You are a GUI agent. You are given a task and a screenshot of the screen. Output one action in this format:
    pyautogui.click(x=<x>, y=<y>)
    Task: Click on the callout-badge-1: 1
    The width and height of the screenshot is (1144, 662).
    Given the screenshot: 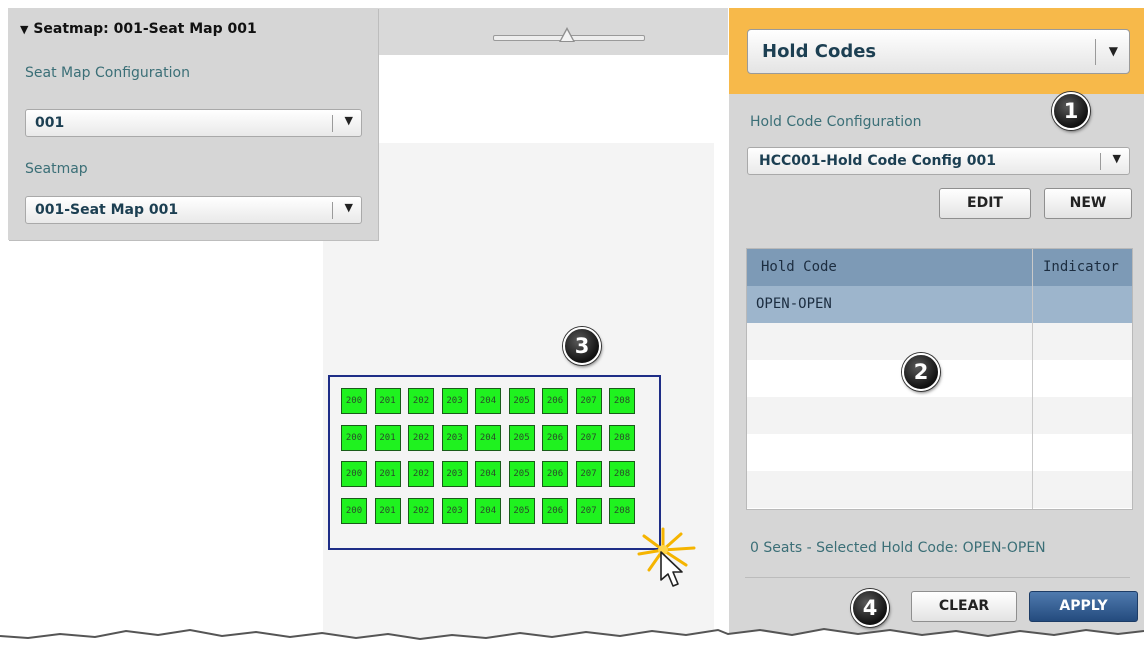 What is the action you would take?
    pyautogui.click(x=1071, y=111)
    